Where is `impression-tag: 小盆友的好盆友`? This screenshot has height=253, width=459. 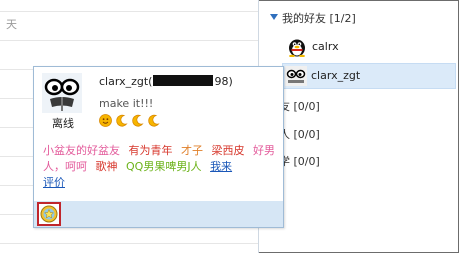 impression-tag: 小盆友的好盆友 is located at coordinates (81, 150).